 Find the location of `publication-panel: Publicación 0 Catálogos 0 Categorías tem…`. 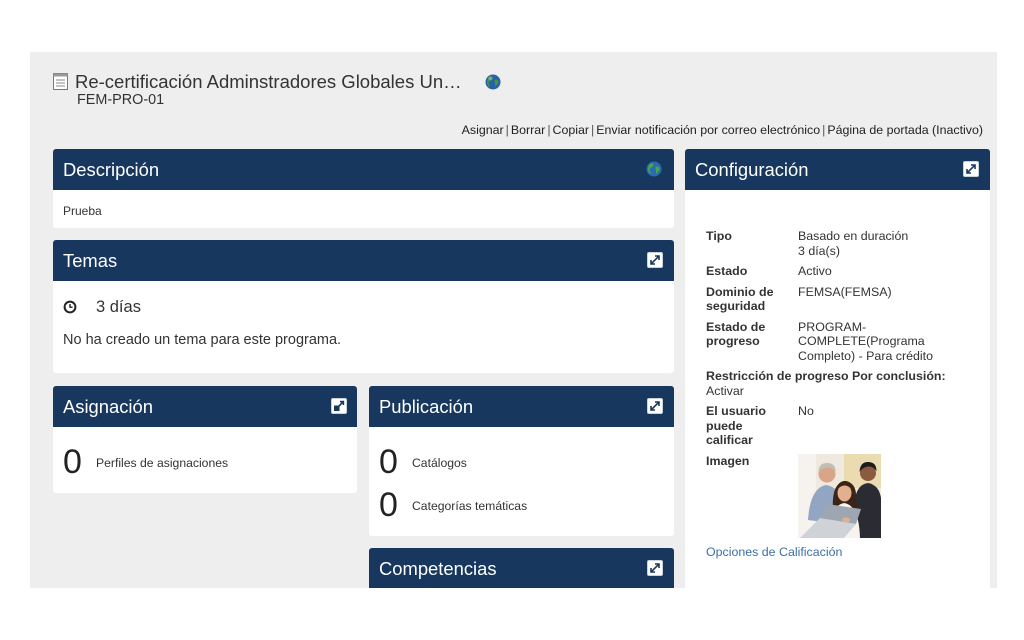

publication-panel: Publicación 0 Catálogos 0 Categorías tem… is located at coordinates (521, 461).